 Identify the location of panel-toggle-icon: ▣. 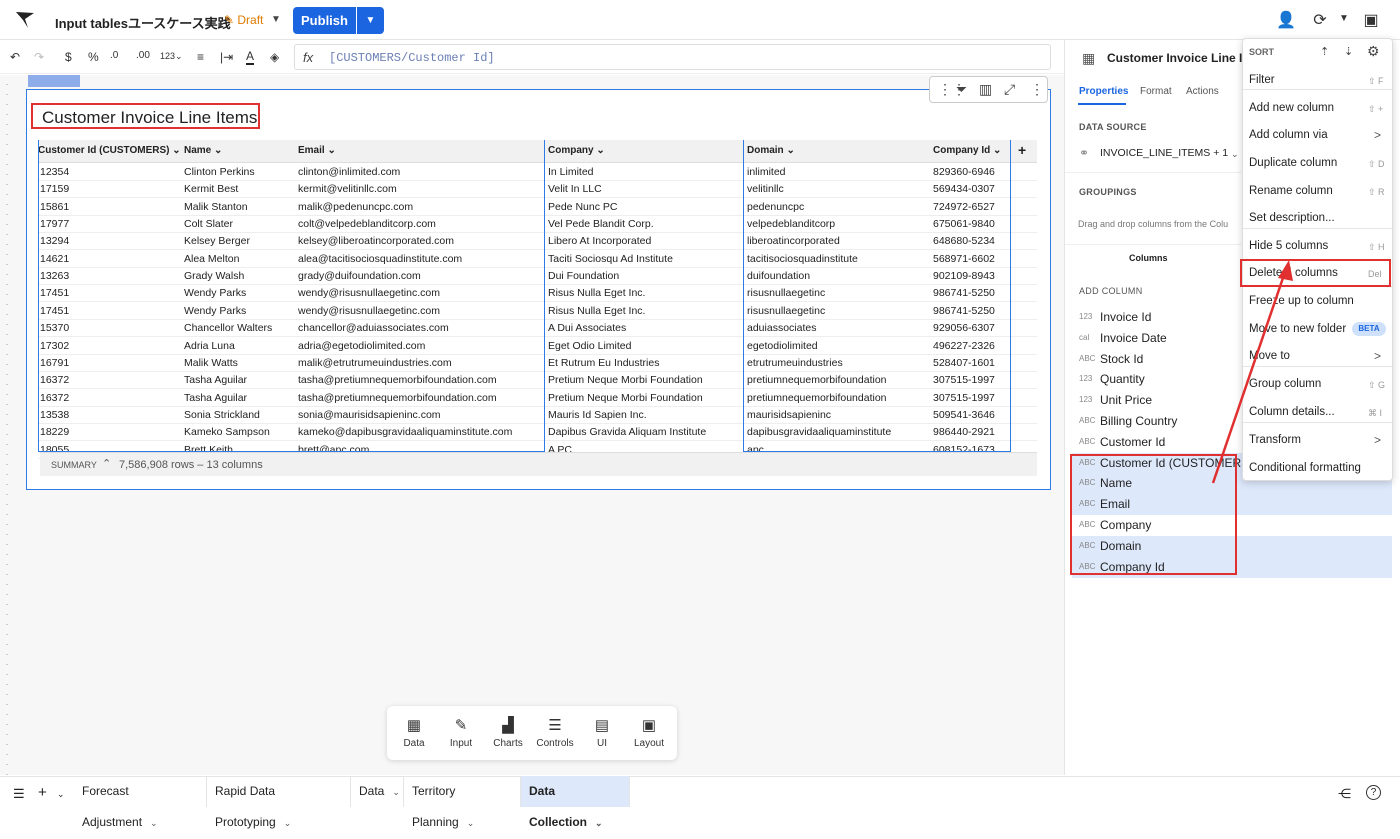
(1371, 20).